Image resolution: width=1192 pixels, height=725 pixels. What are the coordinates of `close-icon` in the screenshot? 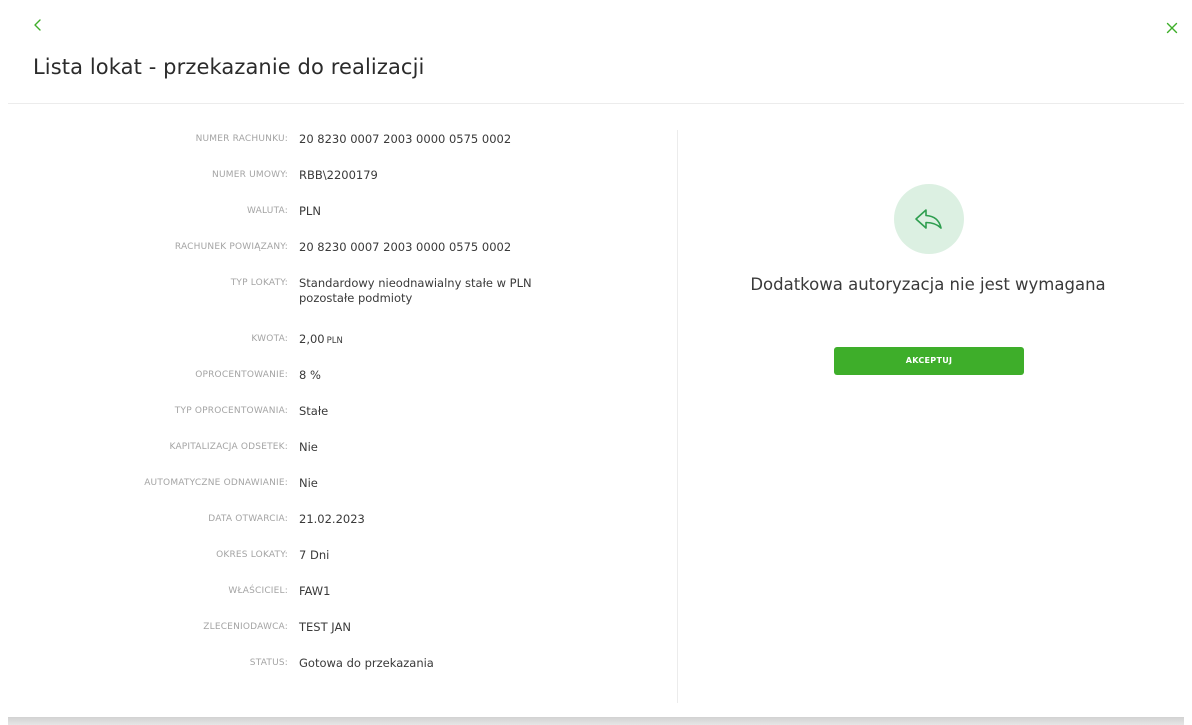 It's located at (1172, 28).